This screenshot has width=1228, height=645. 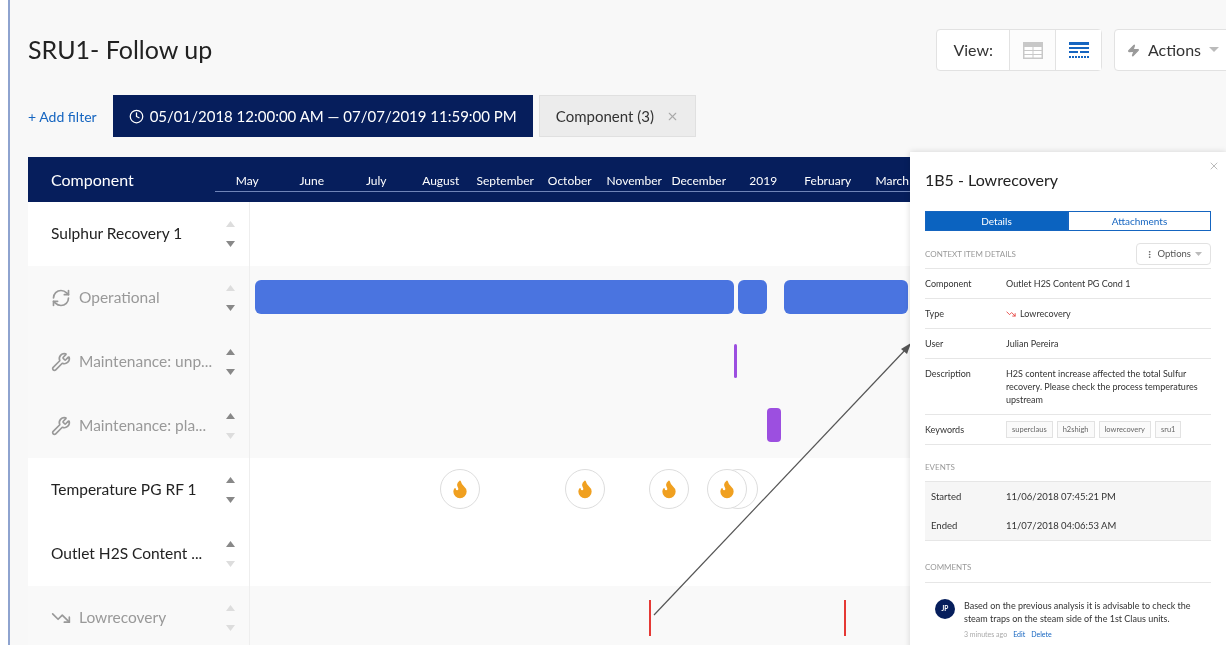 I want to click on table-icon, so click(x=1032, y=50).